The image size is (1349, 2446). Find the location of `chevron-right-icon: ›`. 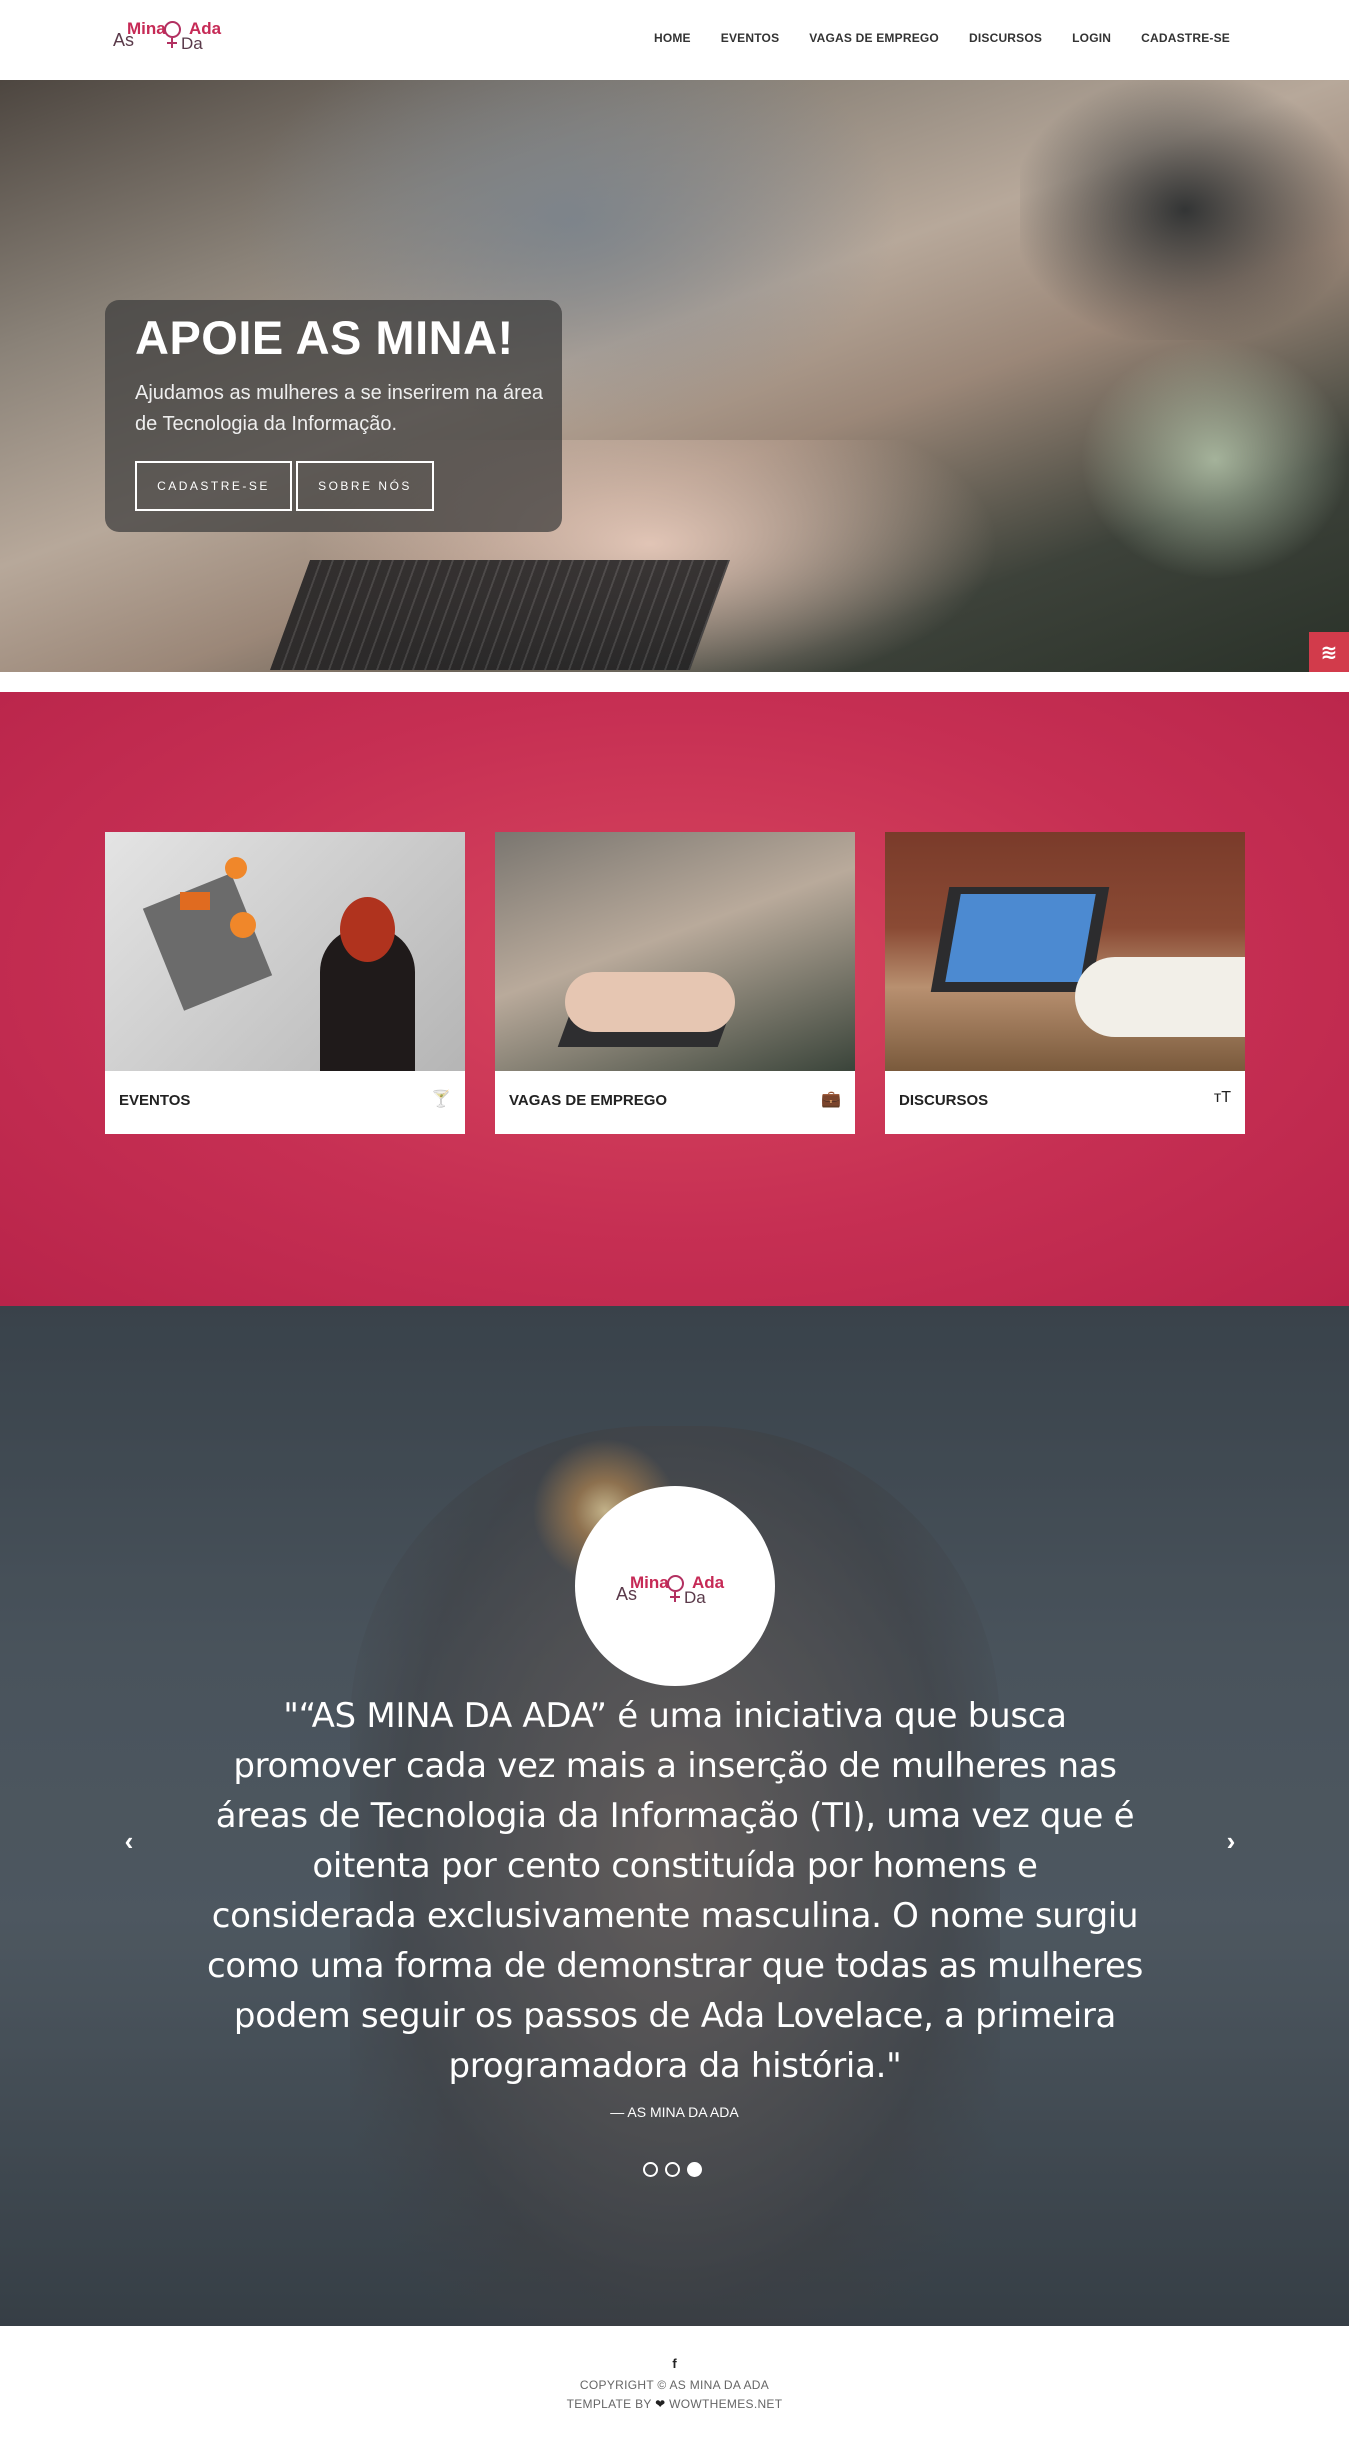

chevron-right-icon: › is located at coordinates (1231, 1841).